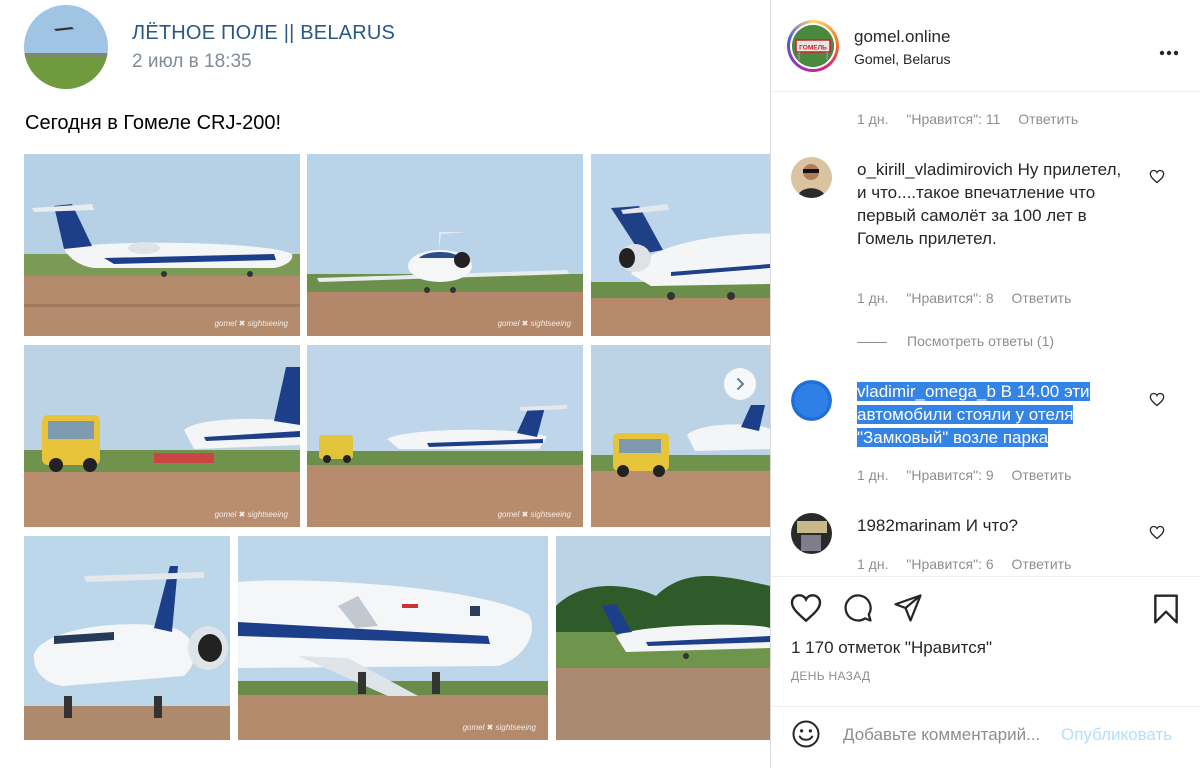  I want to click on share-button, so click(908, 610).